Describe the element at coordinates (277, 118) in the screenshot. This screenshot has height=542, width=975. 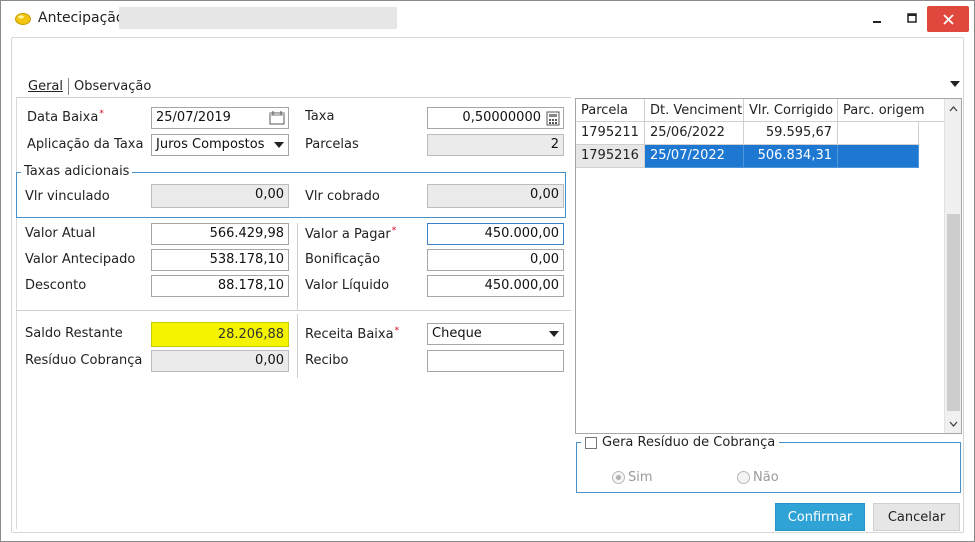
I see `calendar-icon` at that location.